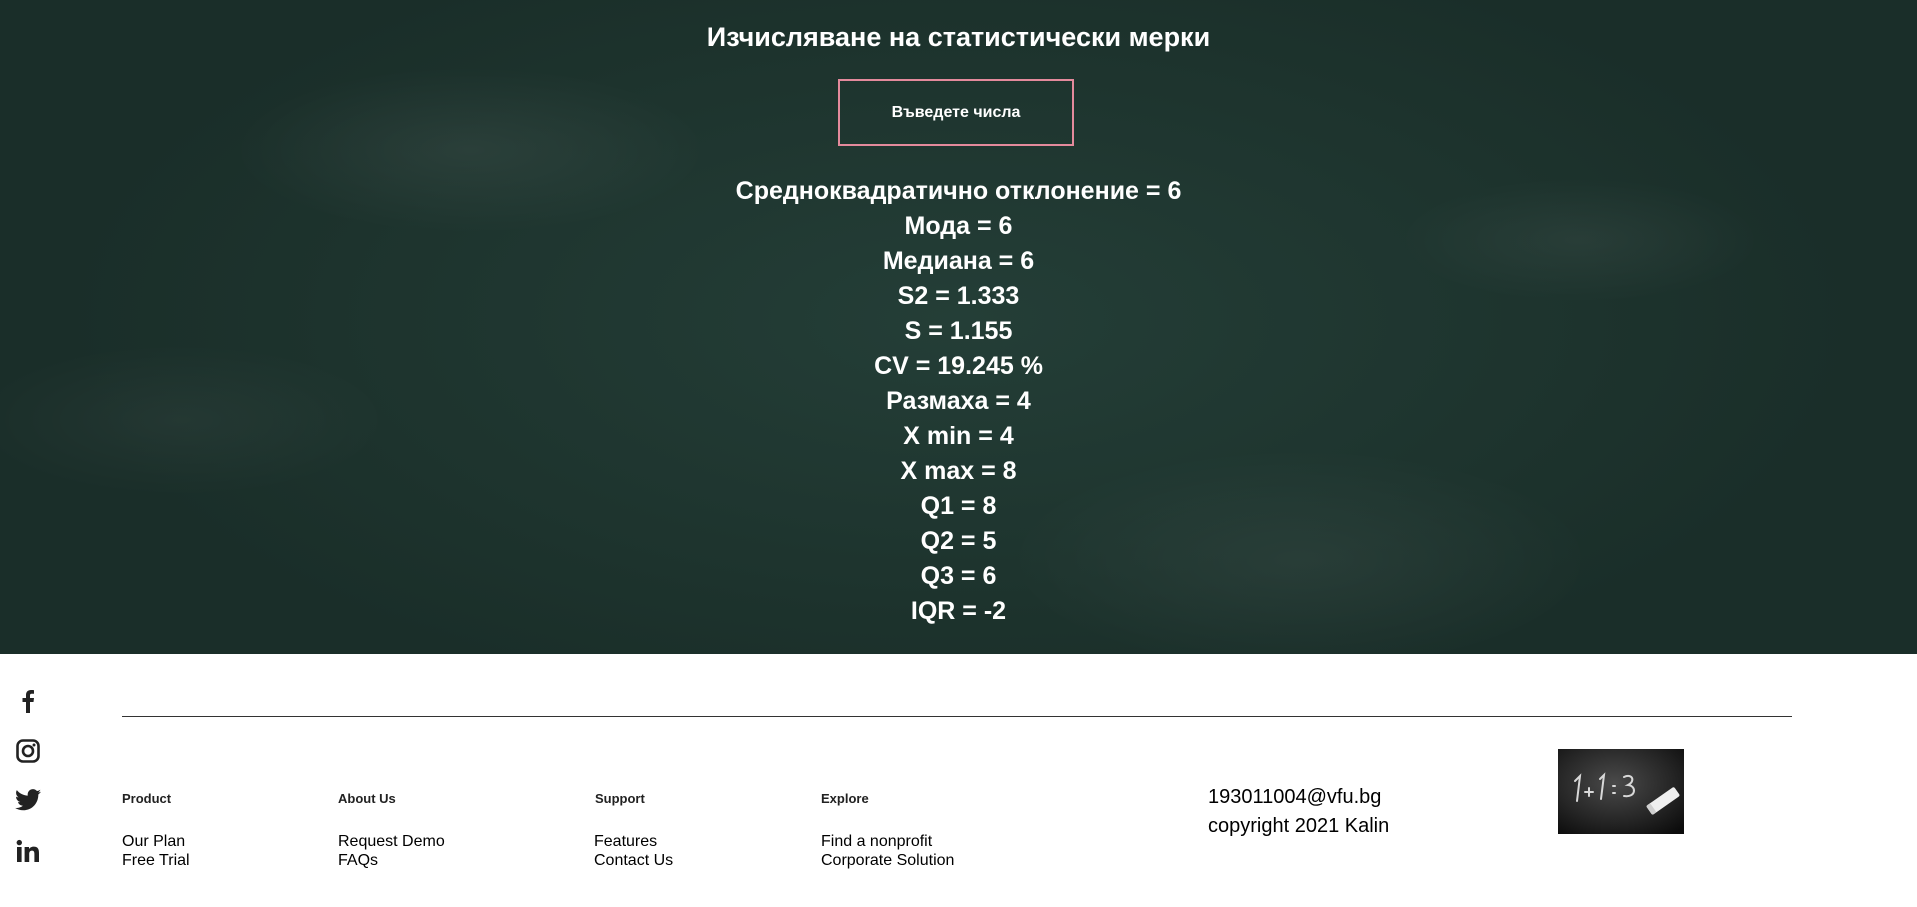 This screenshot has height=907, width=1917. I want to click on result-s: S = 1.155, so click(958, 331).